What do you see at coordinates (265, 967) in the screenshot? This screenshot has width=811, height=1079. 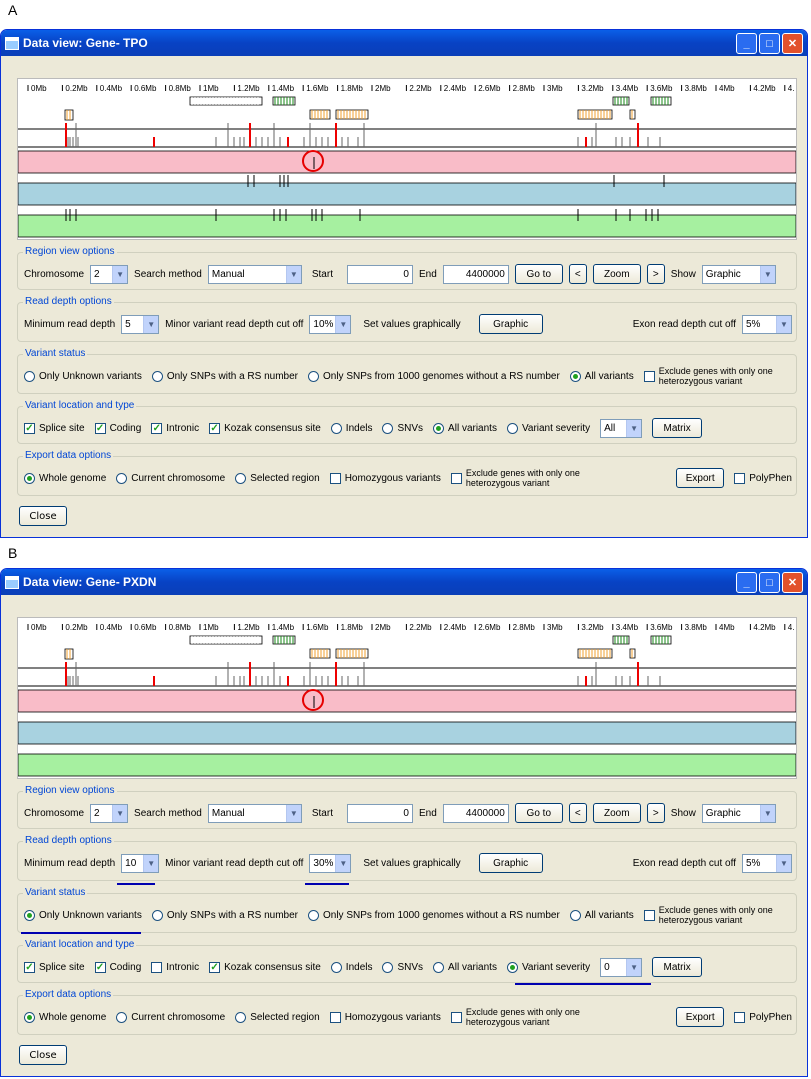 I see `kozak-checkbox: ✓ Kozak consensus site` at bounding box center [265, 967].